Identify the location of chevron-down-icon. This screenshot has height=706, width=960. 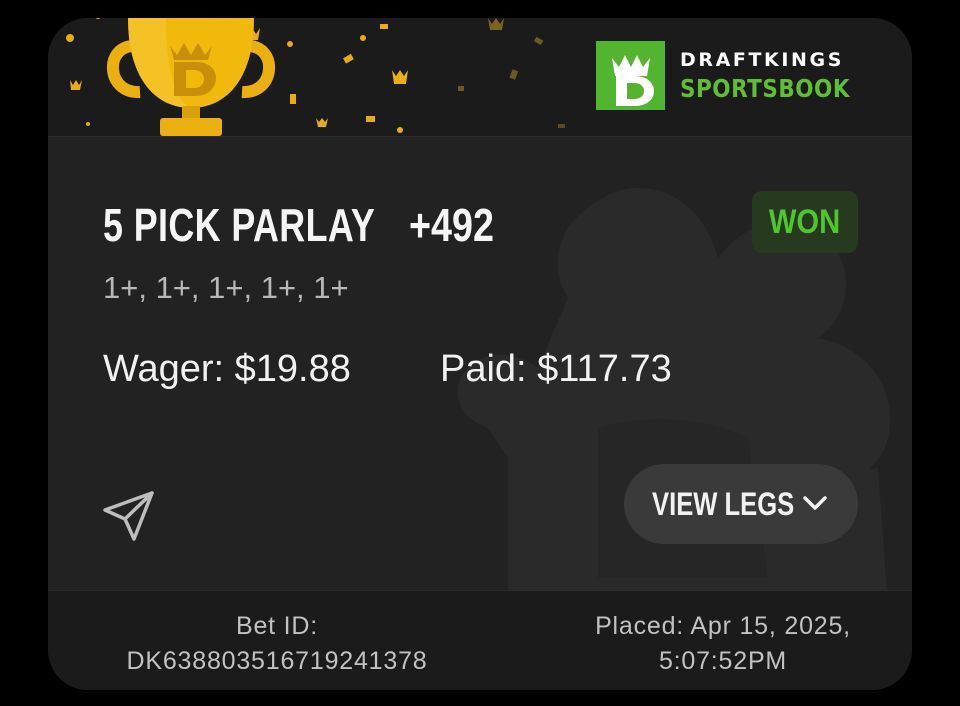
(815, 503).